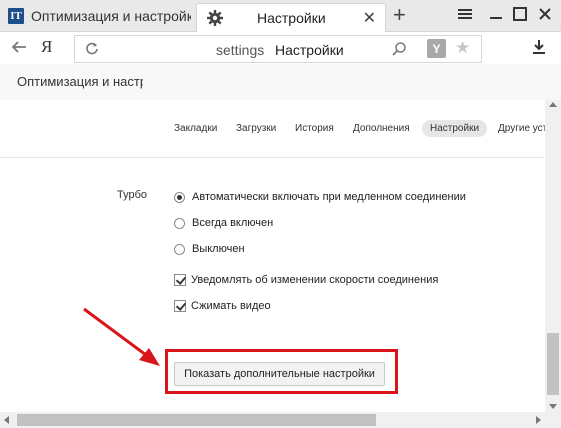 This screenshot has height=428, width=561. Describe the element at coordinates (195, 128) in the screenshot. I see `nav-bookmarks: Закладки` at that location.